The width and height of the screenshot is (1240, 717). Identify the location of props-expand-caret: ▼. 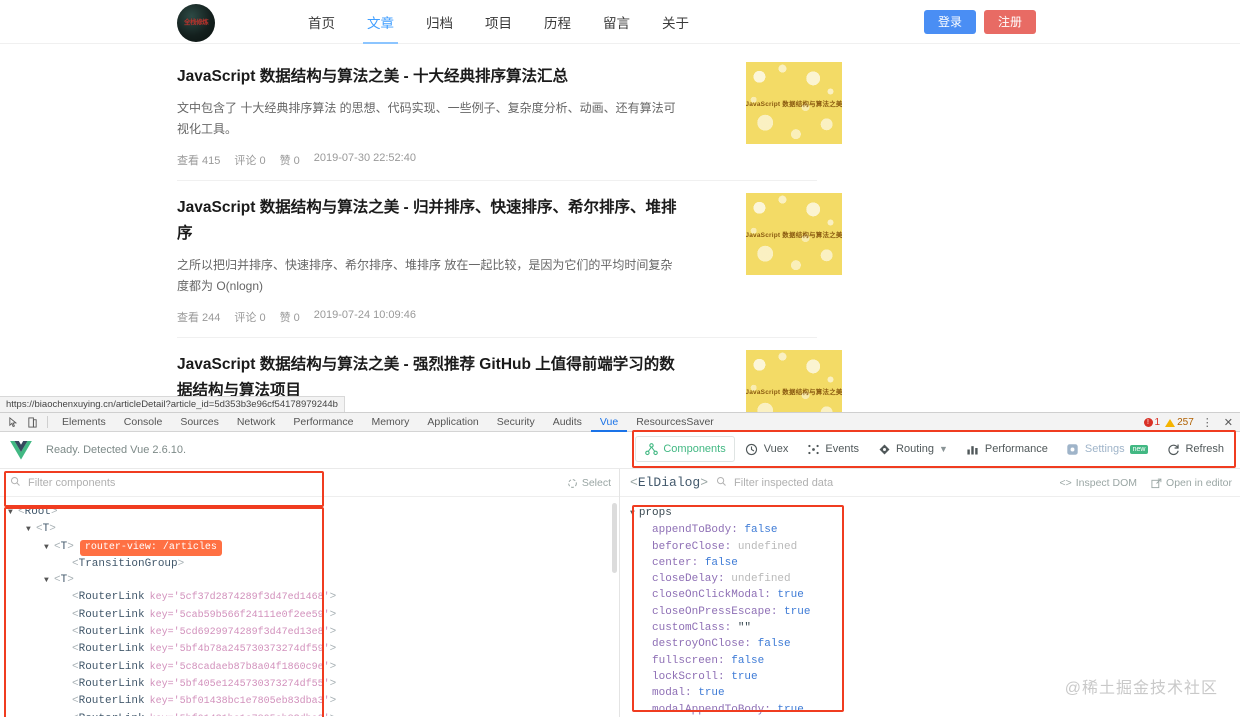
(632, 513).